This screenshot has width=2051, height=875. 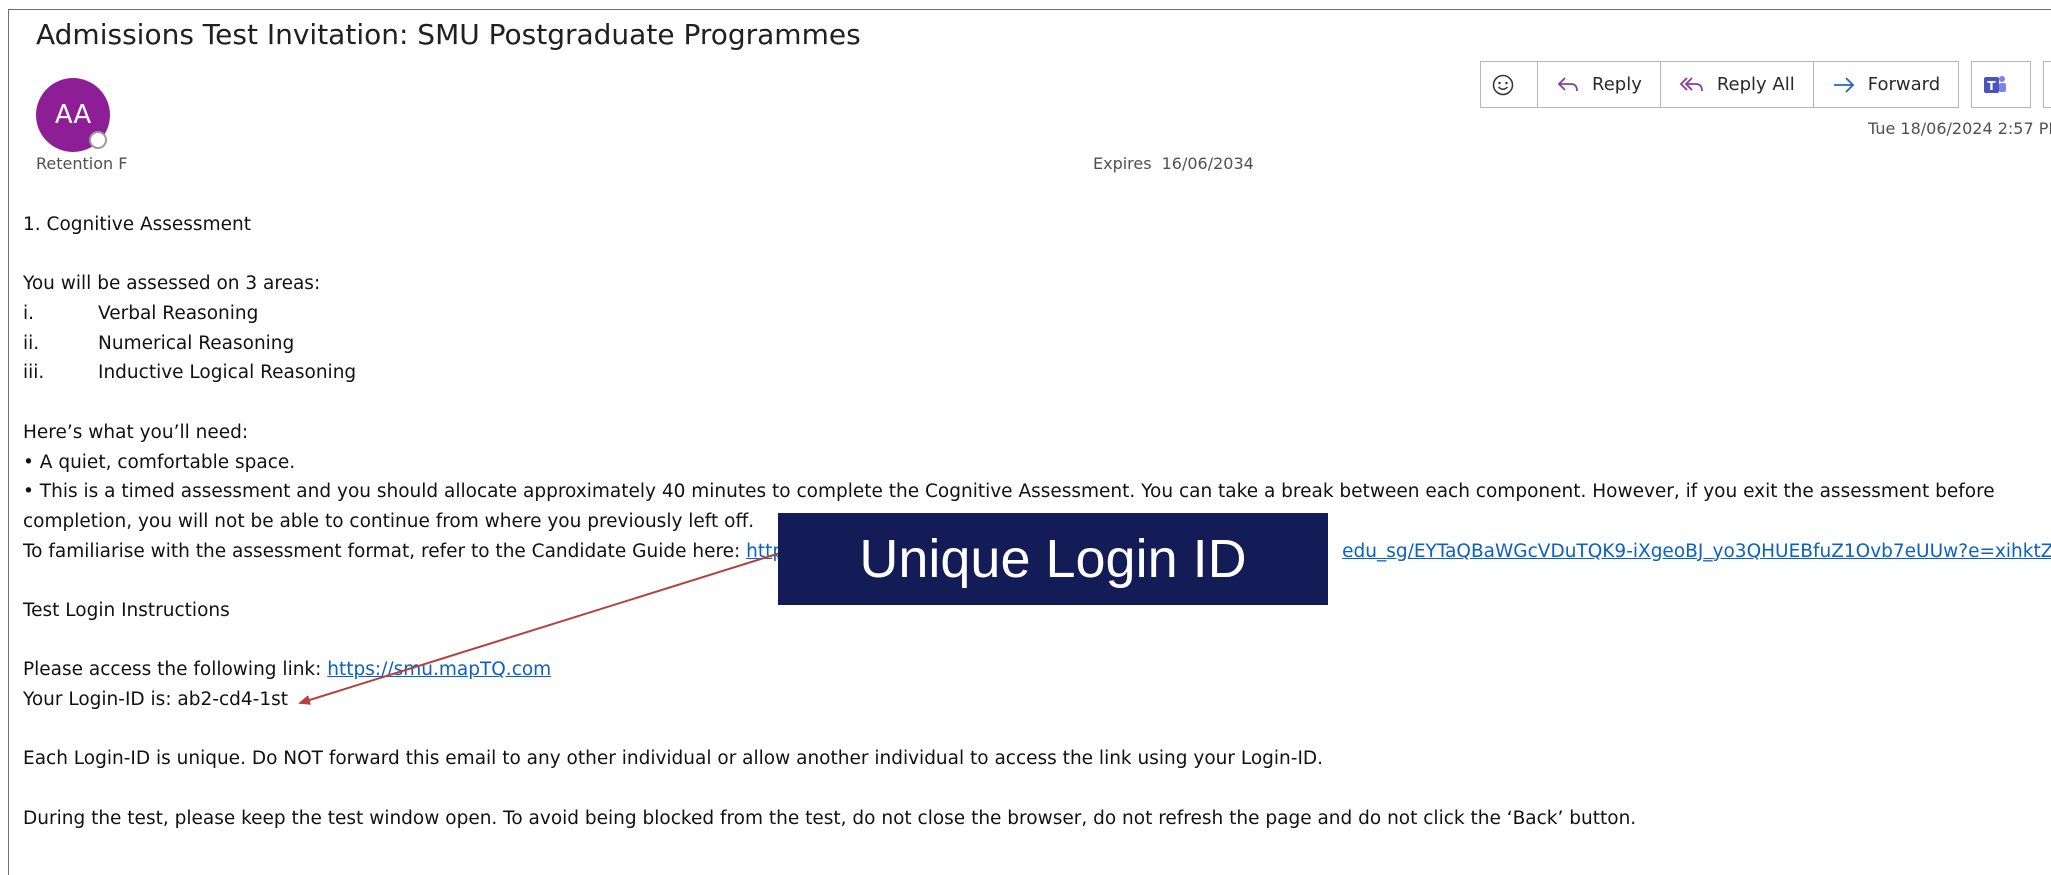 I want to click on forward-label: Forward, so click(x=1904, y=84).